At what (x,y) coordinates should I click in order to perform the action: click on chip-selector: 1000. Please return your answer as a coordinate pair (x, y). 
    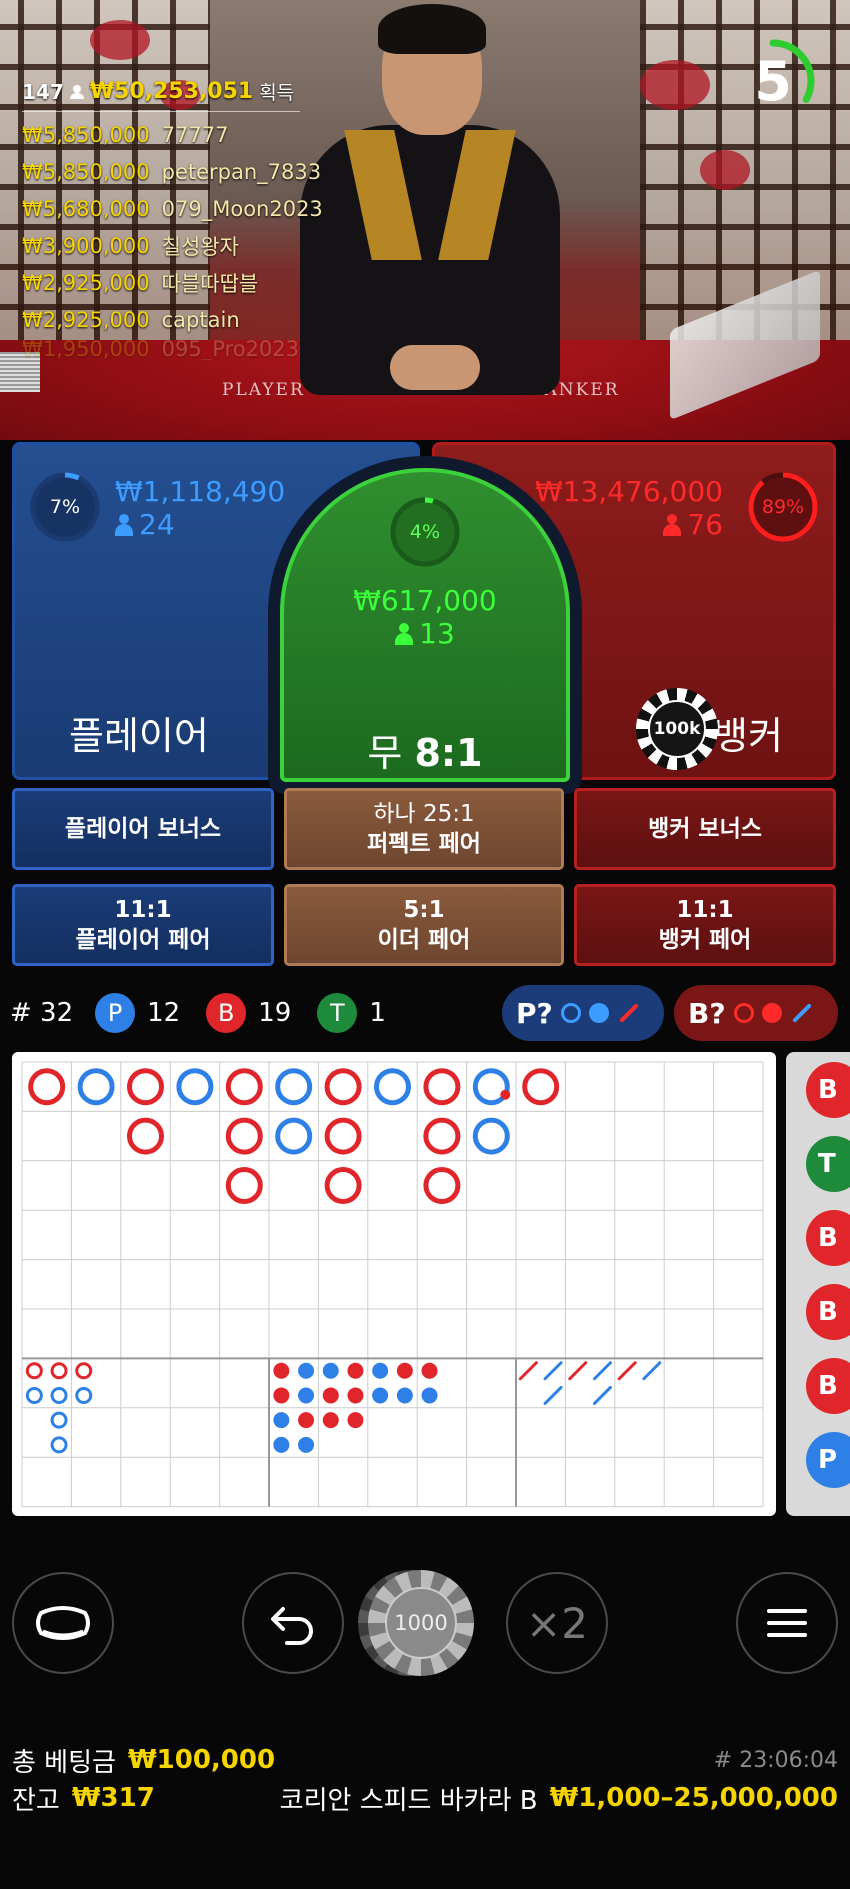
    Looking at the image, I should click on (423, 1623).